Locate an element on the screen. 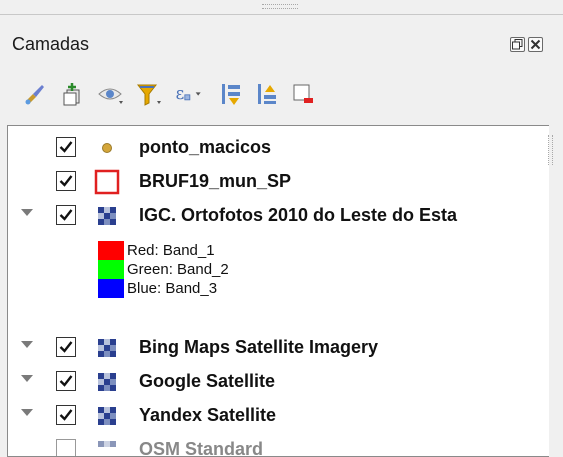  expand-all-button is located at coordinates (231, 94).